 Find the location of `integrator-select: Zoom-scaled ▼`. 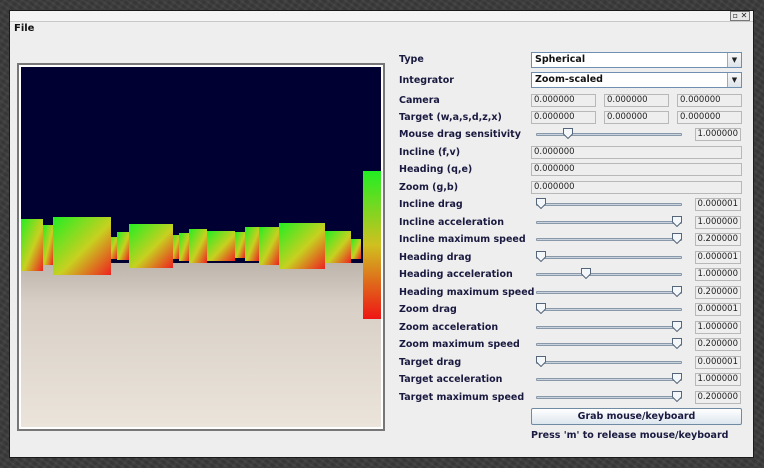

integrator-select: Zoom-scaled ▼ is located at coordinates (636, 80).